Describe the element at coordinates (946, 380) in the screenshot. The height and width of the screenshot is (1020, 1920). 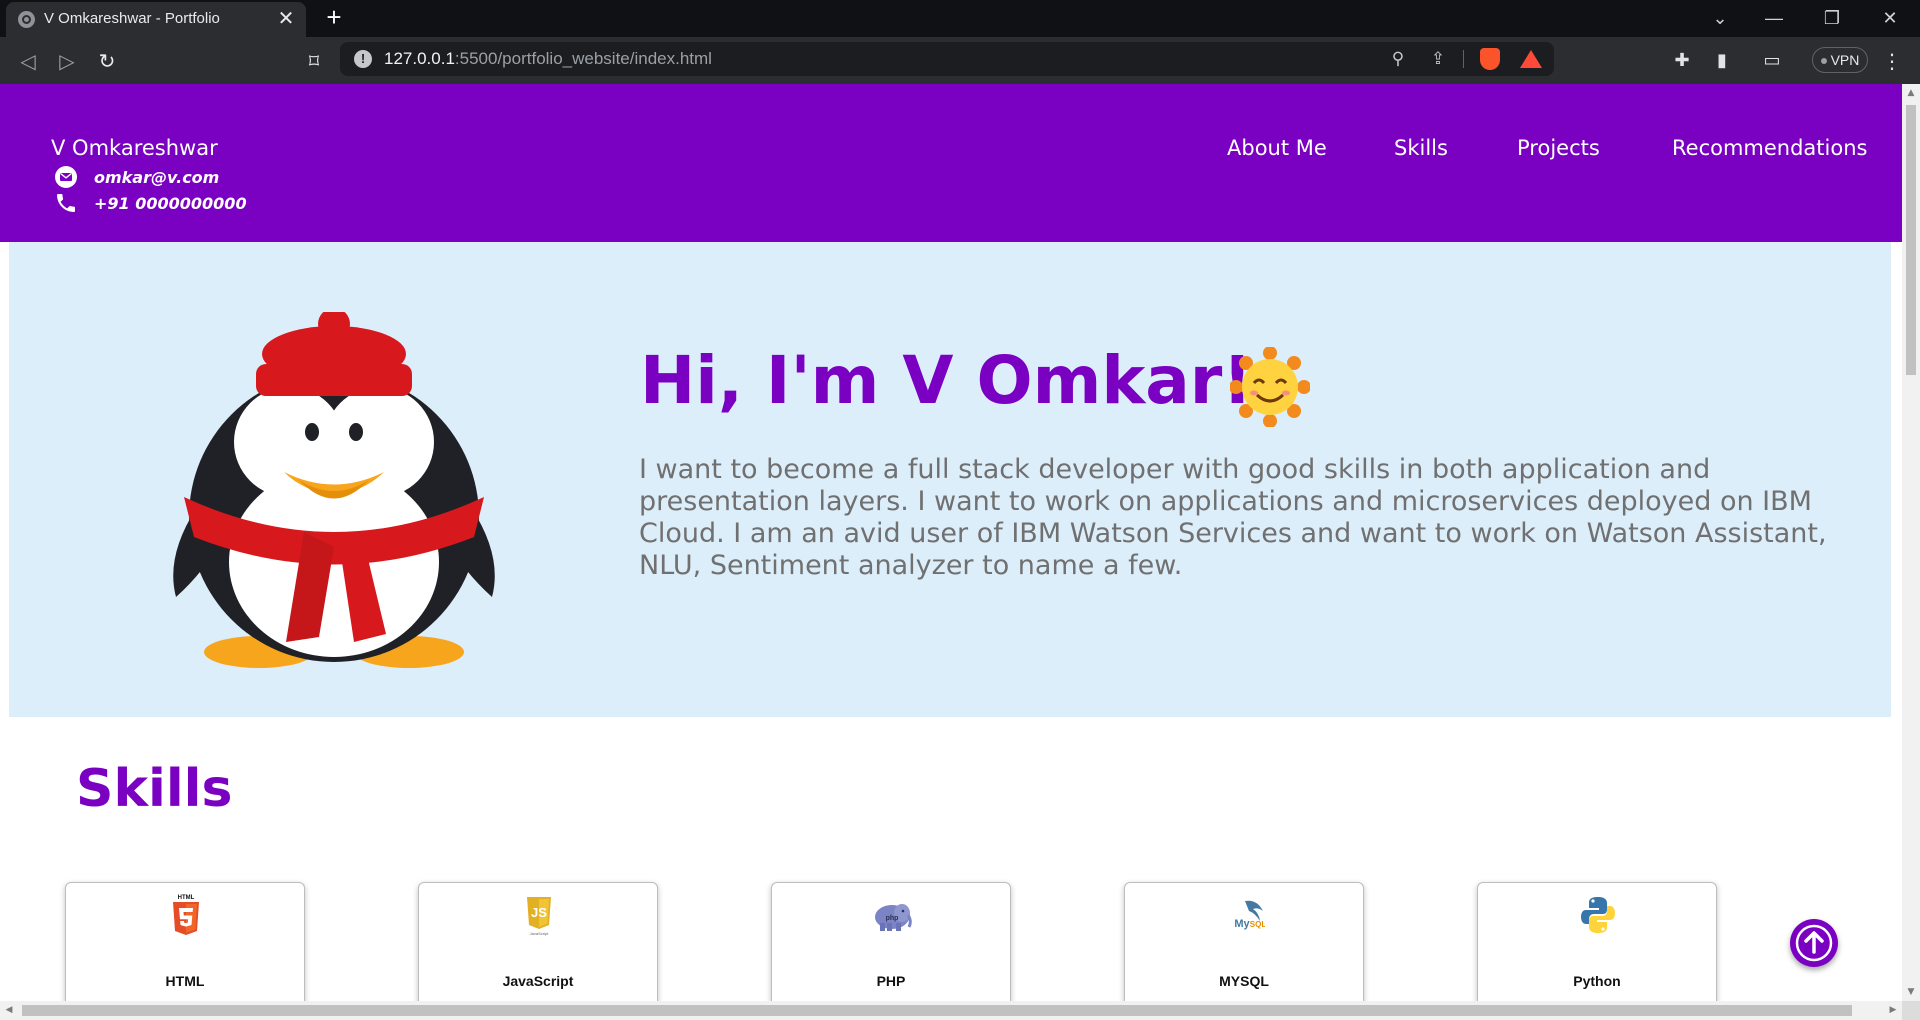
I see `hero-title: Hi, I'm V Omkar!` at that location.